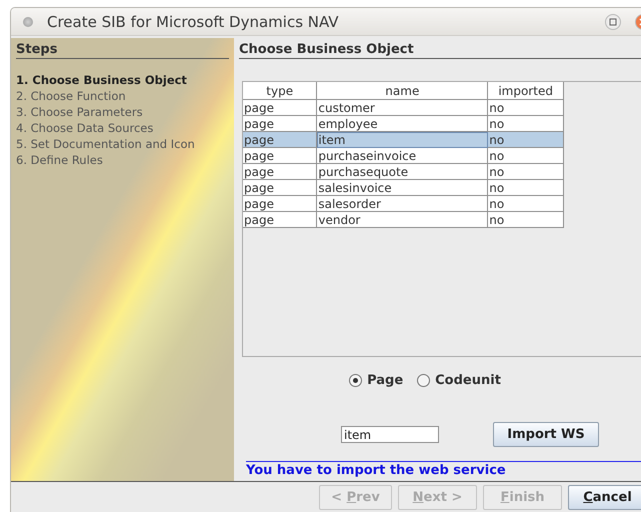  I want to click on maximize-icon, so click(613, 22).